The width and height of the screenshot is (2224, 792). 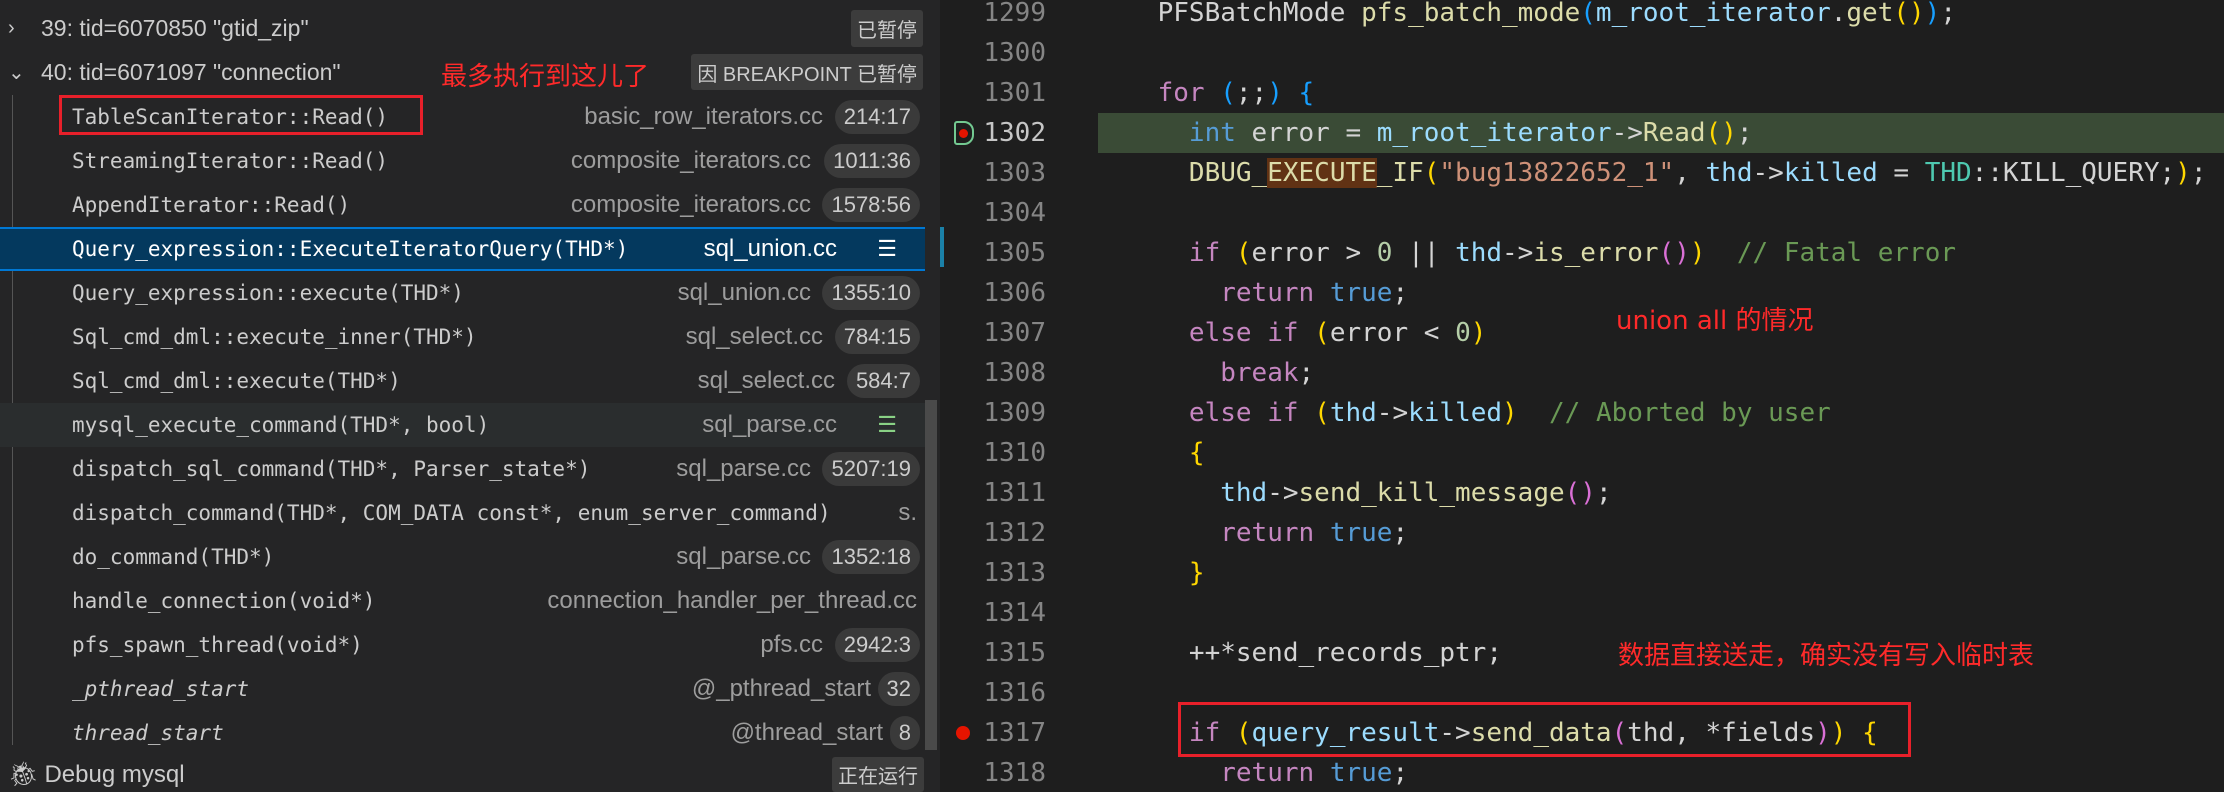 I want to click on chevron-down-icon: ⌄, so click(x=16, y=72).